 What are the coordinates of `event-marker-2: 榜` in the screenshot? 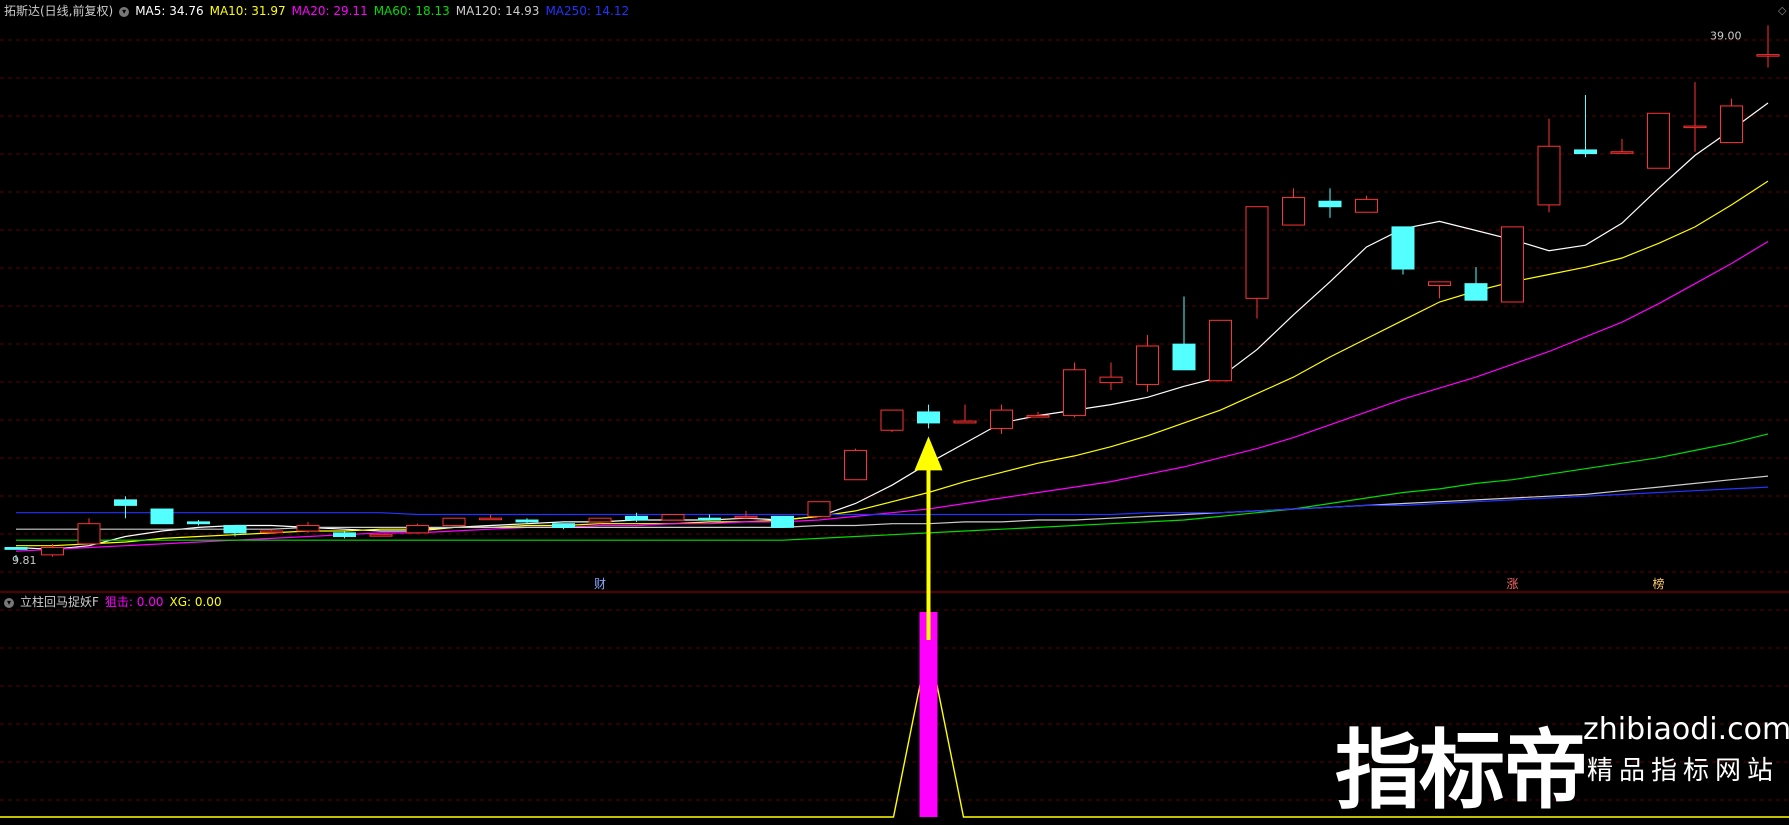 It's located at (1659, 583).